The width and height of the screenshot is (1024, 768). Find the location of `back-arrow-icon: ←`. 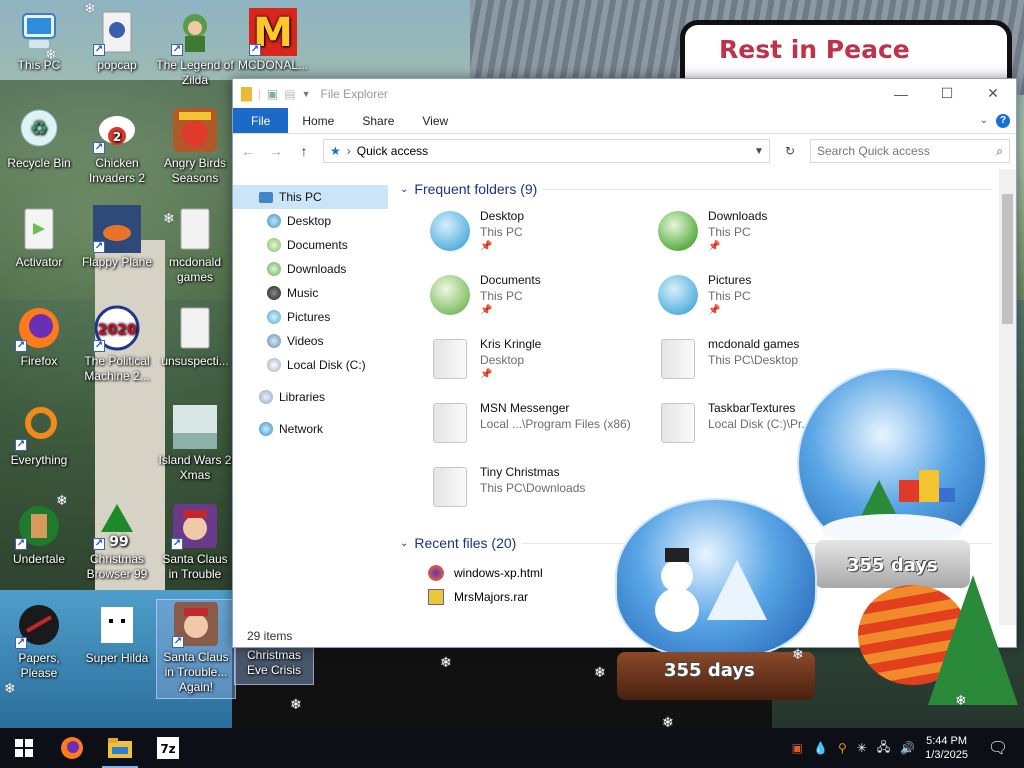

back-arrow-icon: ← is located at coordinates (248, 151).